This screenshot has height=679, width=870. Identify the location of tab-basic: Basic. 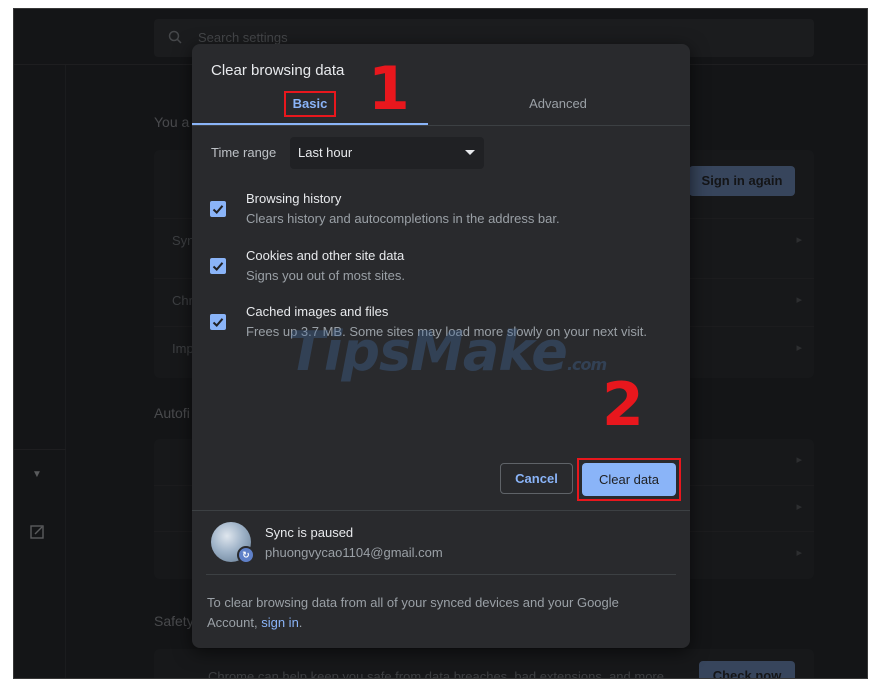
(310, 108).